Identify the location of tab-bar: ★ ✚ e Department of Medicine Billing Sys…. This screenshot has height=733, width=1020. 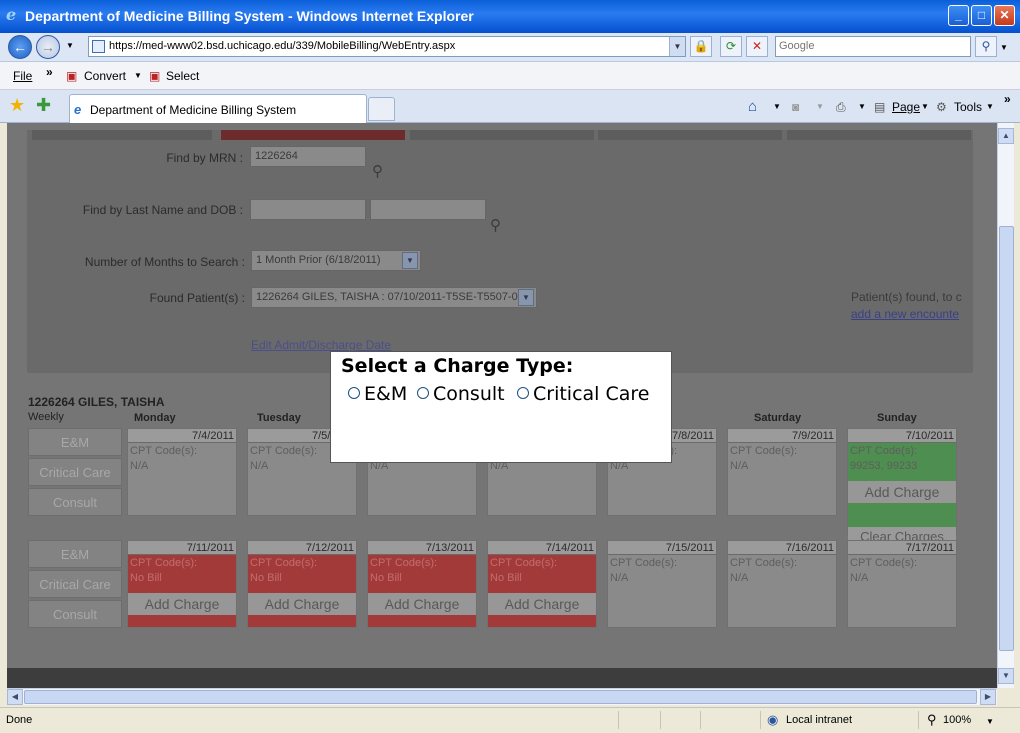
(510, 106).